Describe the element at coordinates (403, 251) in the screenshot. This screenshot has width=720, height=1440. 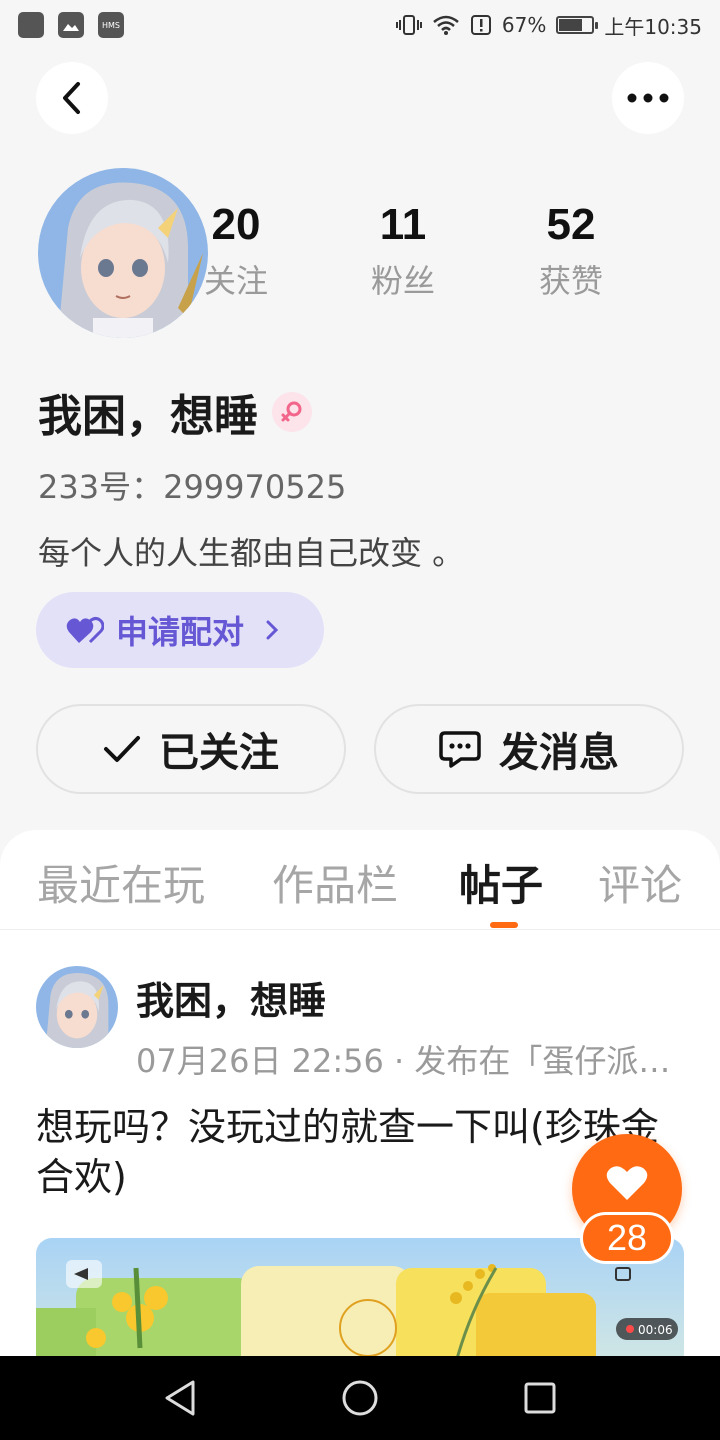
I see `stat-followers: 11 粉丝` at that location.